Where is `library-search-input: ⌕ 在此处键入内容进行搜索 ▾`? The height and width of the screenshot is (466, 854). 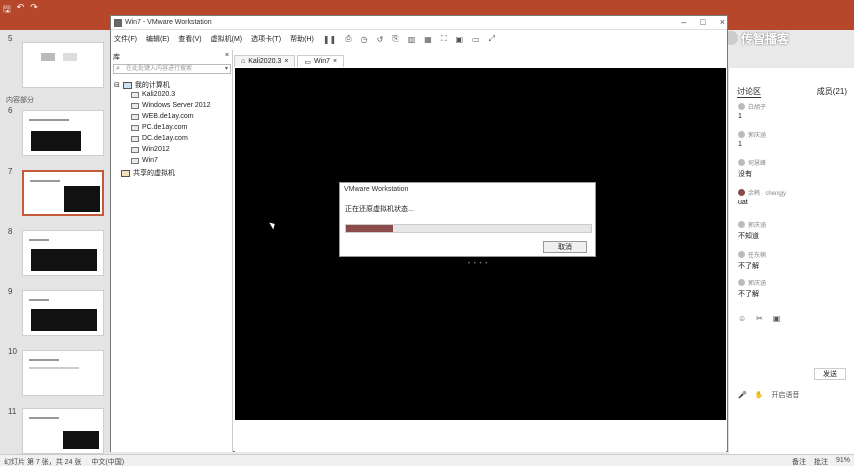 library-search-input: ⌕ 在此处键入内容进行搜索 ▾ is located at coordinates (172, 69).